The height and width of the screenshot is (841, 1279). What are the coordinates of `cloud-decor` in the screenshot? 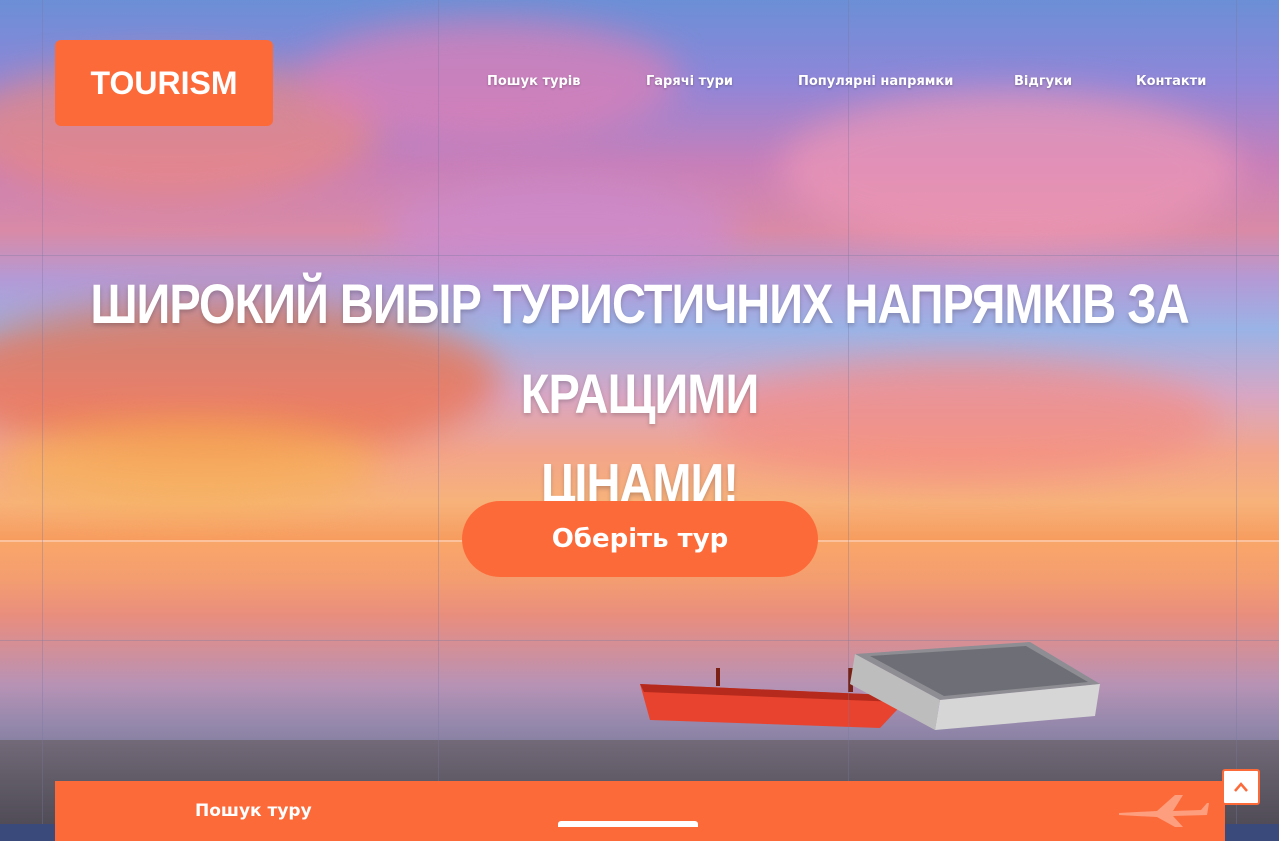 It's located at (1010, 170).